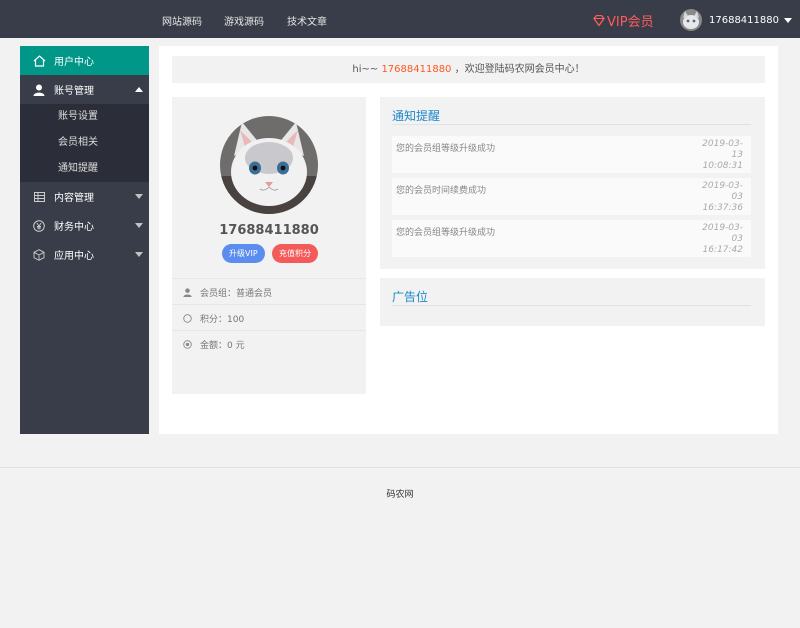 The image size is (800, 628). I want to click on diamond-icon, so click(599, 20).